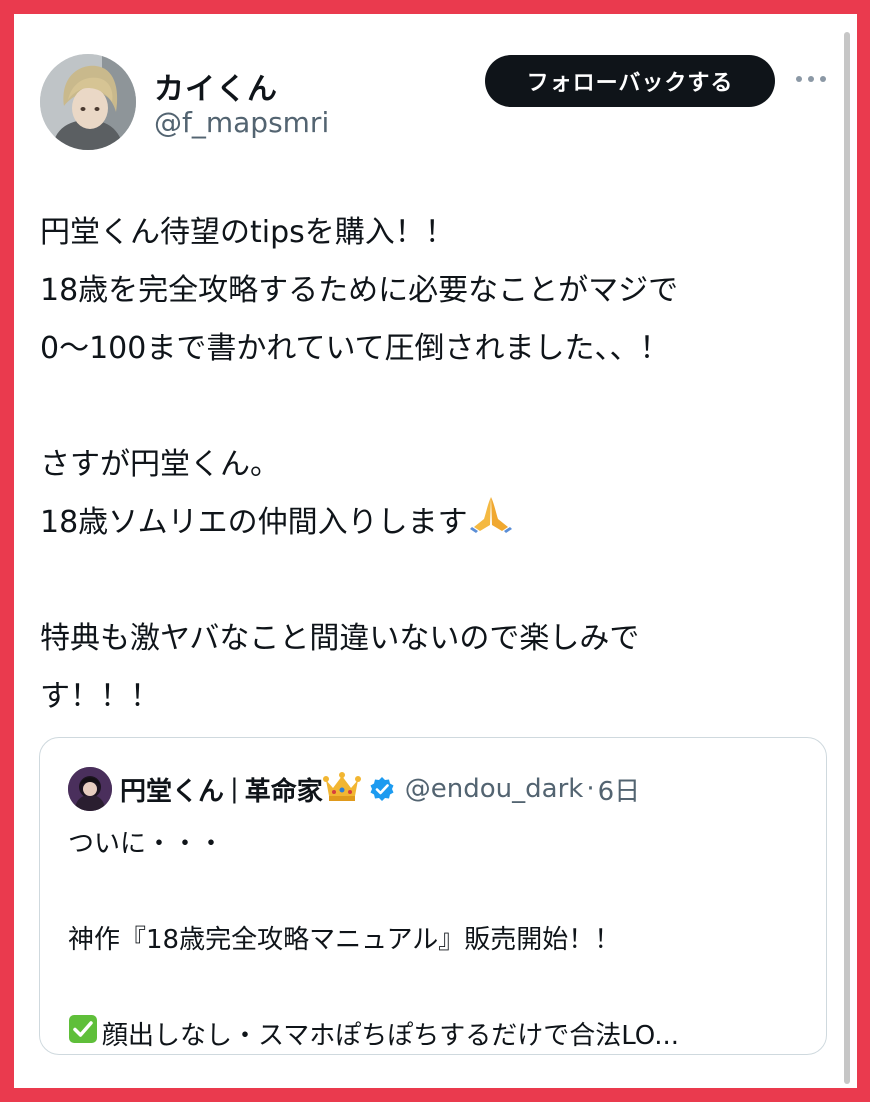 This screenshot has height=1102, width=870. What do you see at coordinates (359, 290) in the screenshot?
I see `tweet-line: 18歳を完全攻略するために必要なことがマジで` at bounding box center [359, 290].